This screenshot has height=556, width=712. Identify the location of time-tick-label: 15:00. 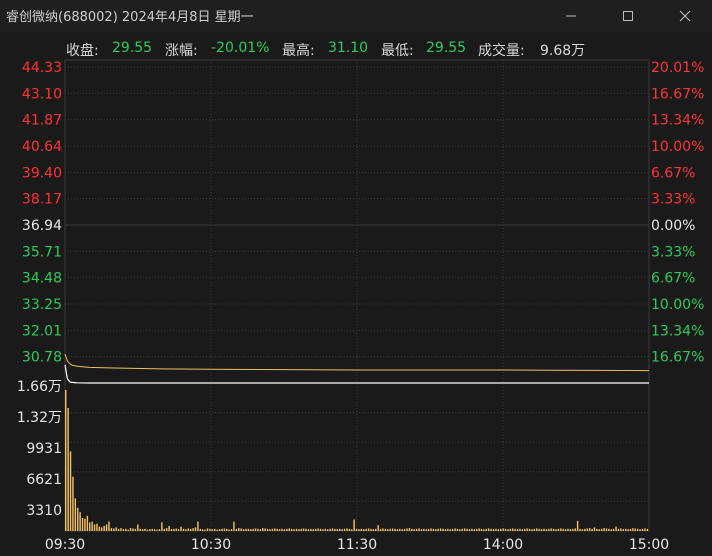
(649, 545).